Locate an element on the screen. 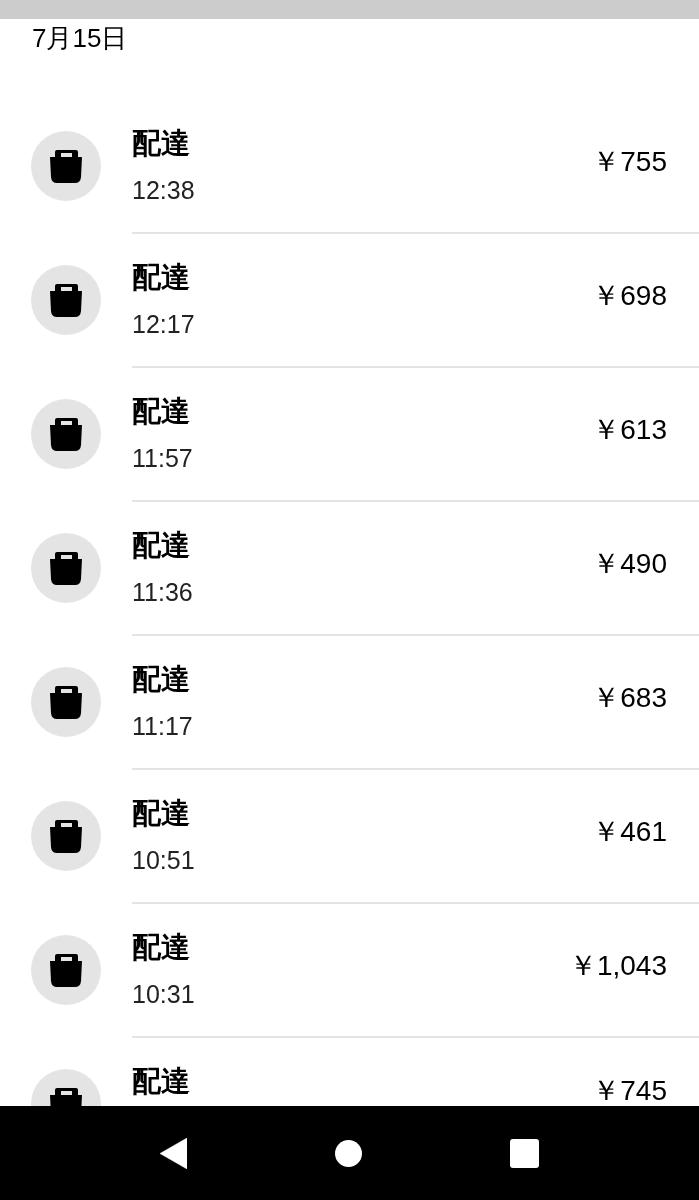  transaction-time: 11:17 is located at coordinates (162, 726).